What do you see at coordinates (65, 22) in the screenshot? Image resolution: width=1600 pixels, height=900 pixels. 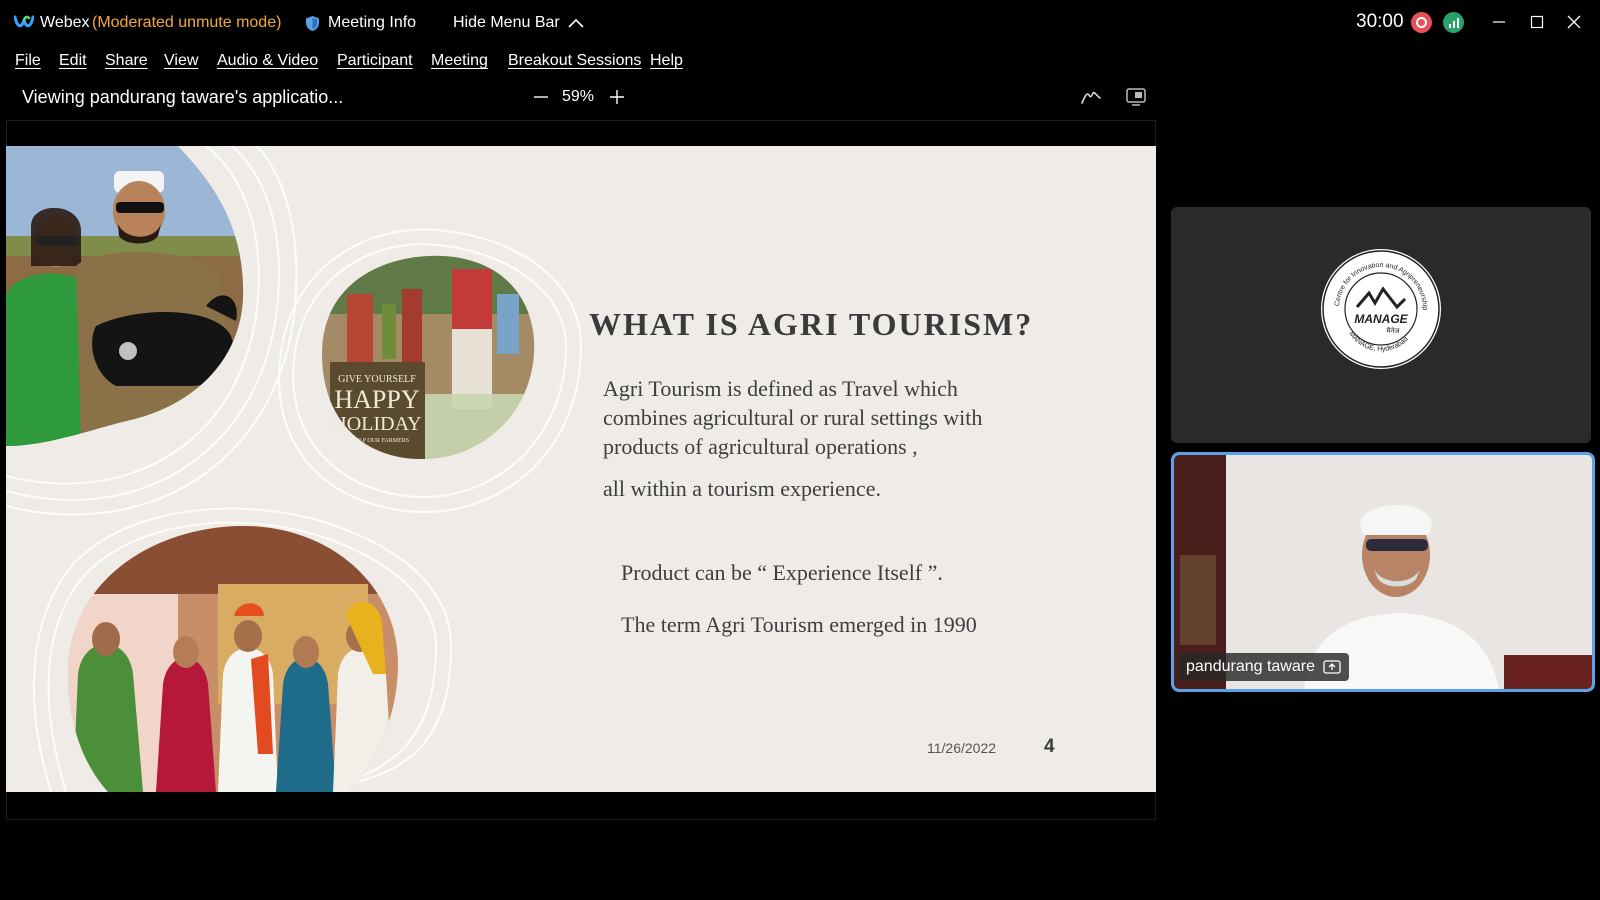 I see `app-name: Webex` at bounding box center [65, 22].